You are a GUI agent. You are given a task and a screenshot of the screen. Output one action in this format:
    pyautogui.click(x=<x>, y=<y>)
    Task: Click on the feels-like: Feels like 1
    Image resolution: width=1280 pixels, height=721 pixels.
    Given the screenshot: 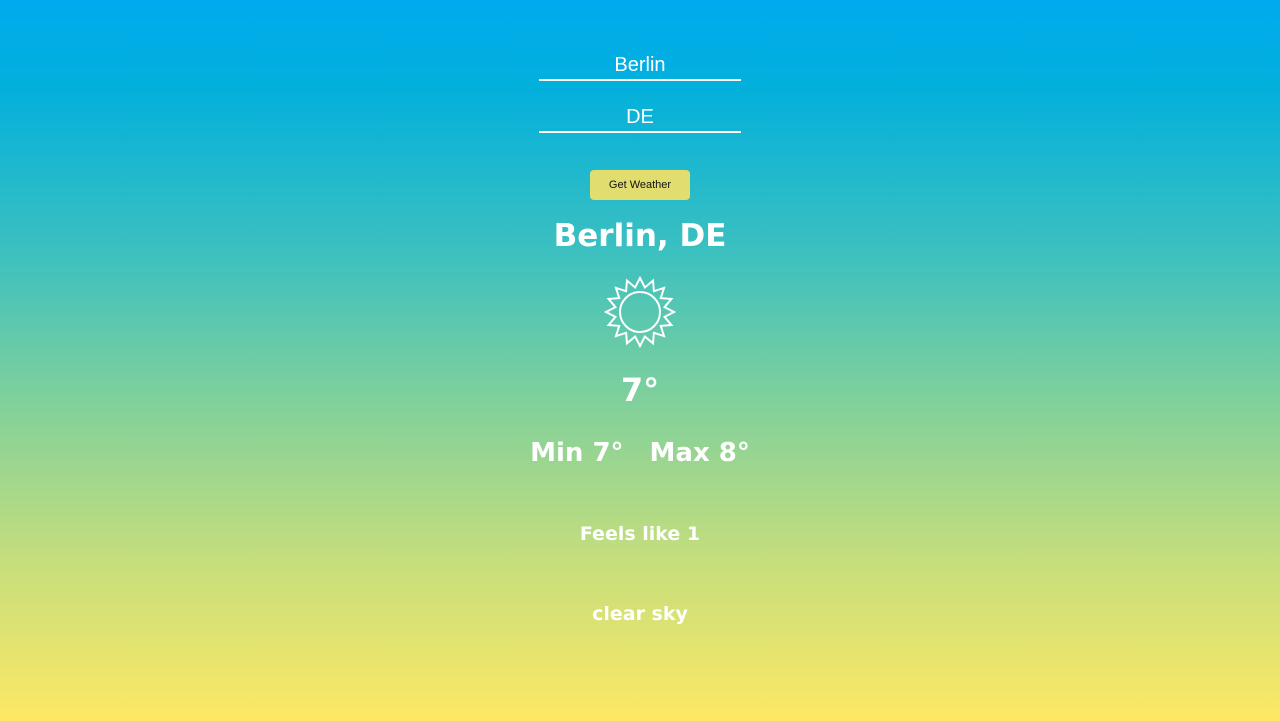 What is the action you would take?
    pyautogui.click(x=640, y=534)
    